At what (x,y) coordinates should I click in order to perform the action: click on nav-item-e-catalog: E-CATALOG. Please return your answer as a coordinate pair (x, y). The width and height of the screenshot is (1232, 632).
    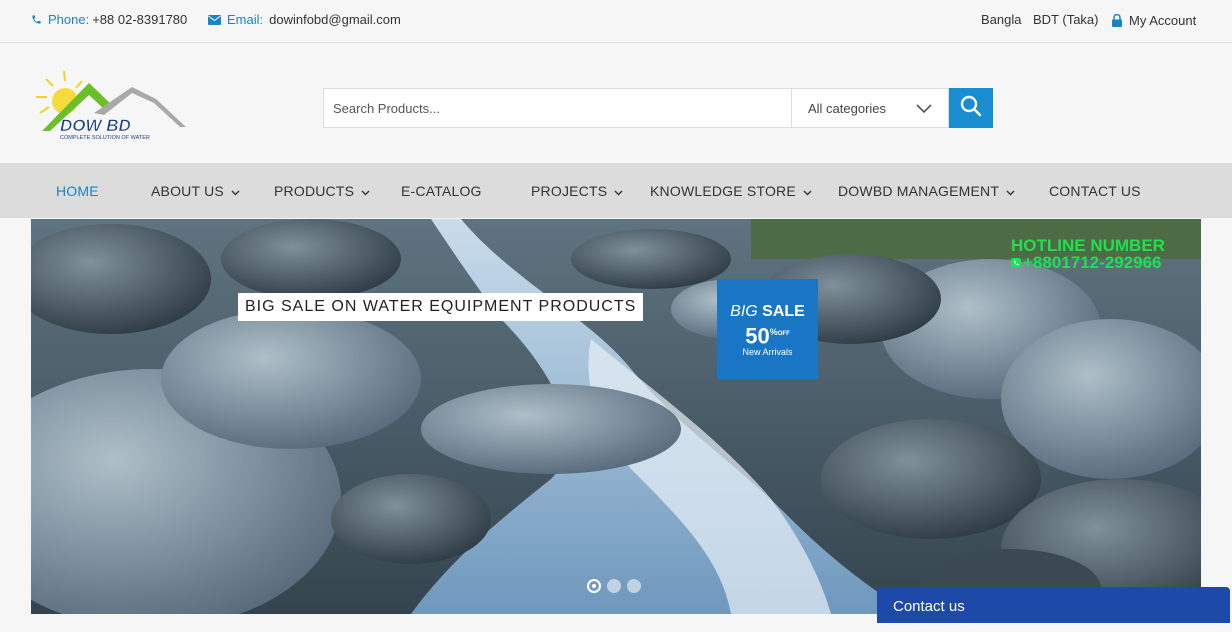
    Looking at the image, I should click on (441, 190).